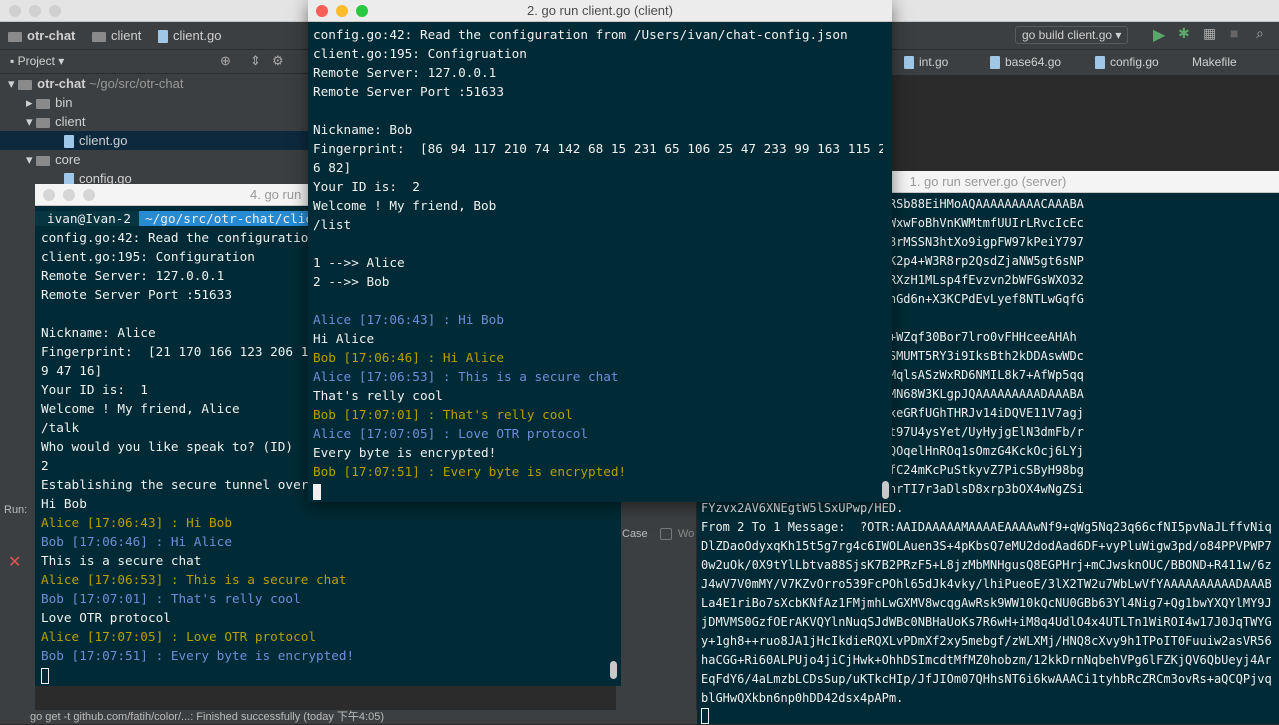 Image resolution: width=1279 pixels, height=725 pixels. What do you see at coordinates (1085, 63) in the screenshot?
I see `editor-tabs: int.go base64.go config.go Makefile` at bounding box center [1085, 63].